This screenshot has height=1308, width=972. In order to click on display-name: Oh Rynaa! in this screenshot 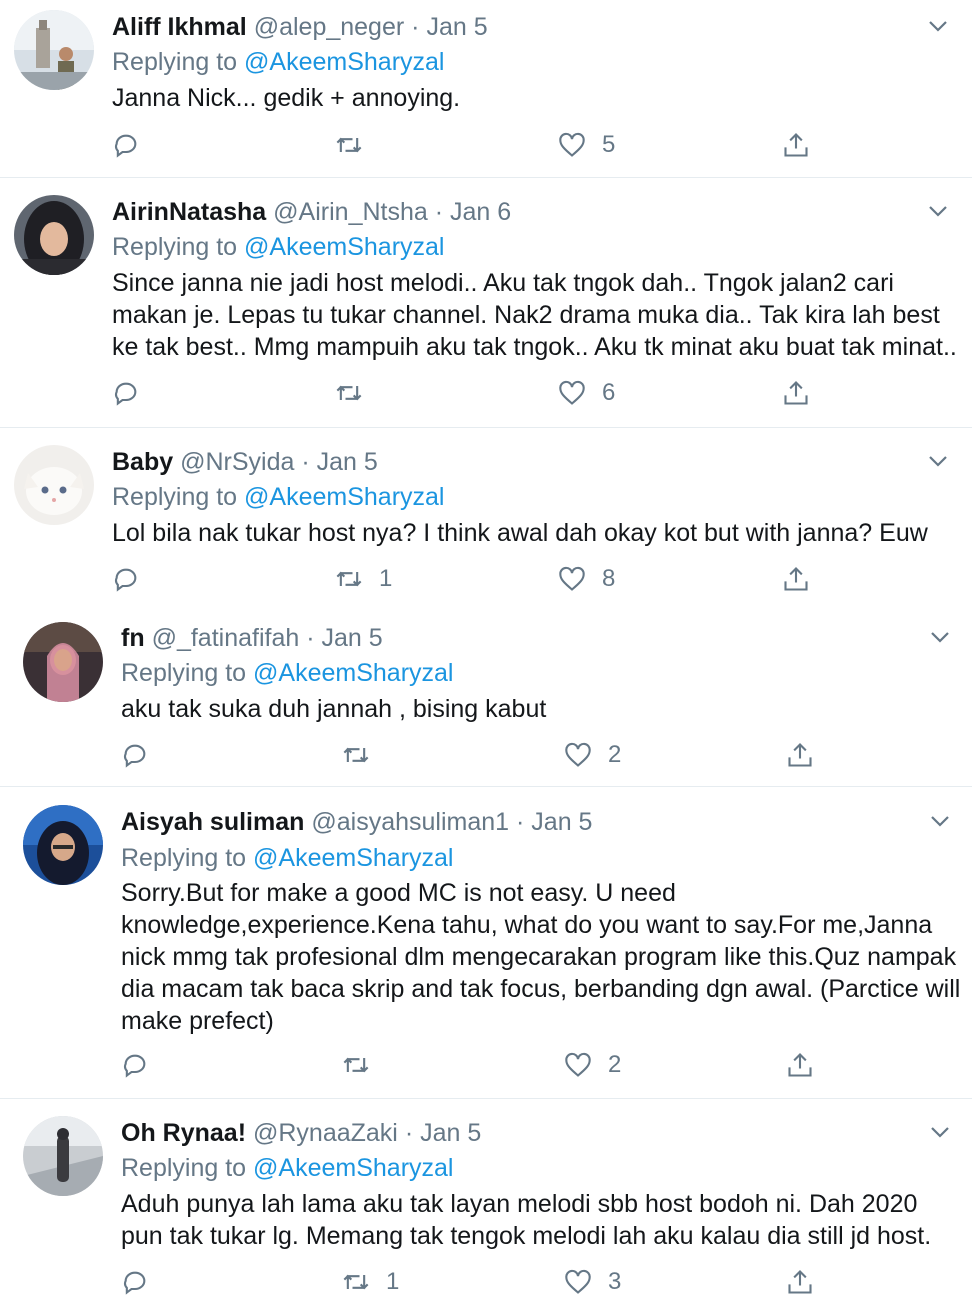, I will do `click(183, 1133)`.